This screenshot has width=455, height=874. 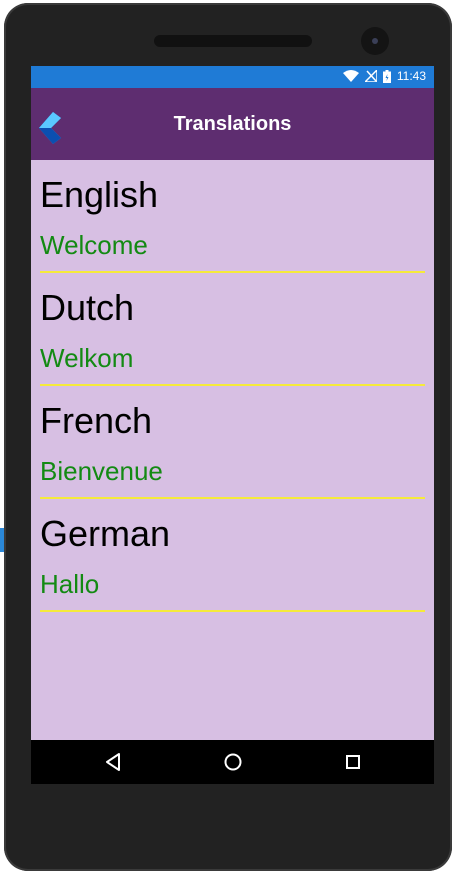 I want to click on page-title: Translations, so click(x=232, y=123).